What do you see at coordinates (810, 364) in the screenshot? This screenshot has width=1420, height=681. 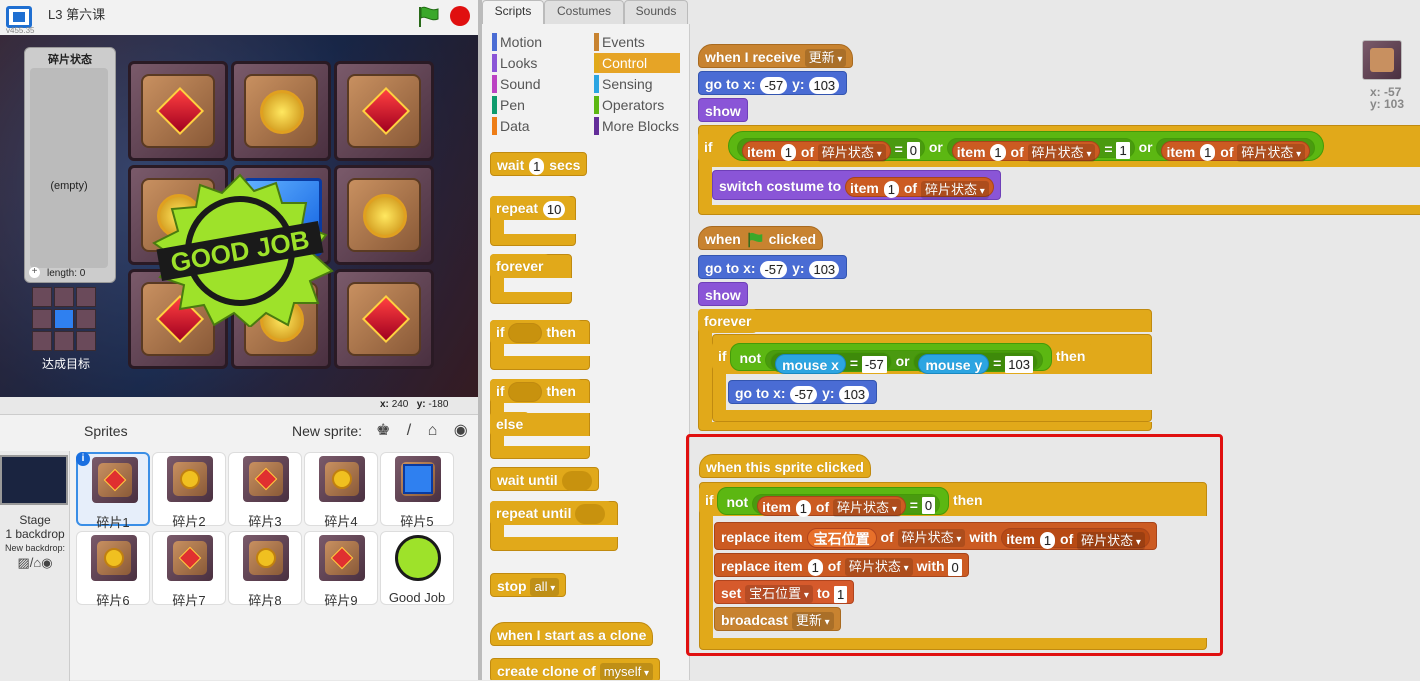 I see `mouse-x-reporter: mouse x` at bounding box center [810, 364].